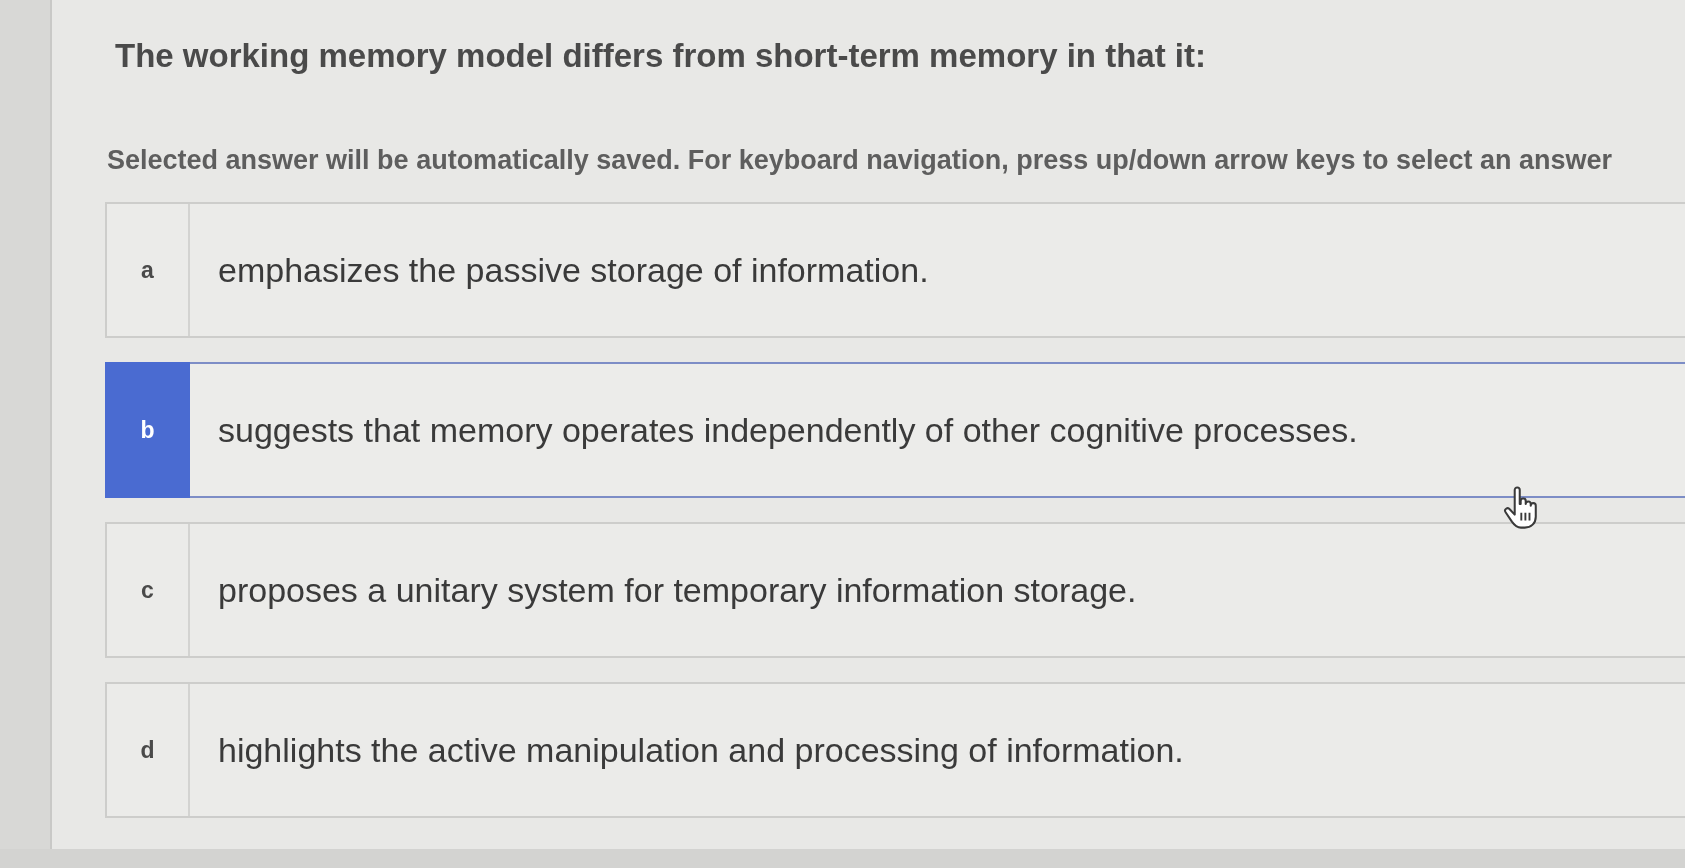  What do you see at coordinates (860, 160) in the screenshot?
I see `instructions-text: Selected answer will be automatically saved. For keyboard navigation, press up/down arrow keys to select an answer` at bounding box center [860, 160].